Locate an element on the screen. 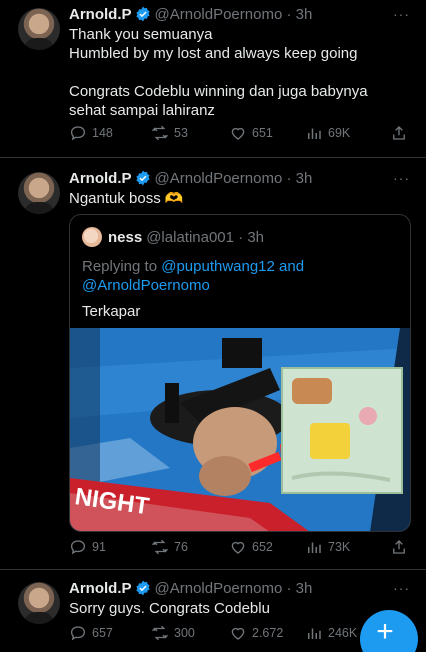 This screenshot has width=426, height=652. reply-count: 91 is located at coordinates (99, 547).